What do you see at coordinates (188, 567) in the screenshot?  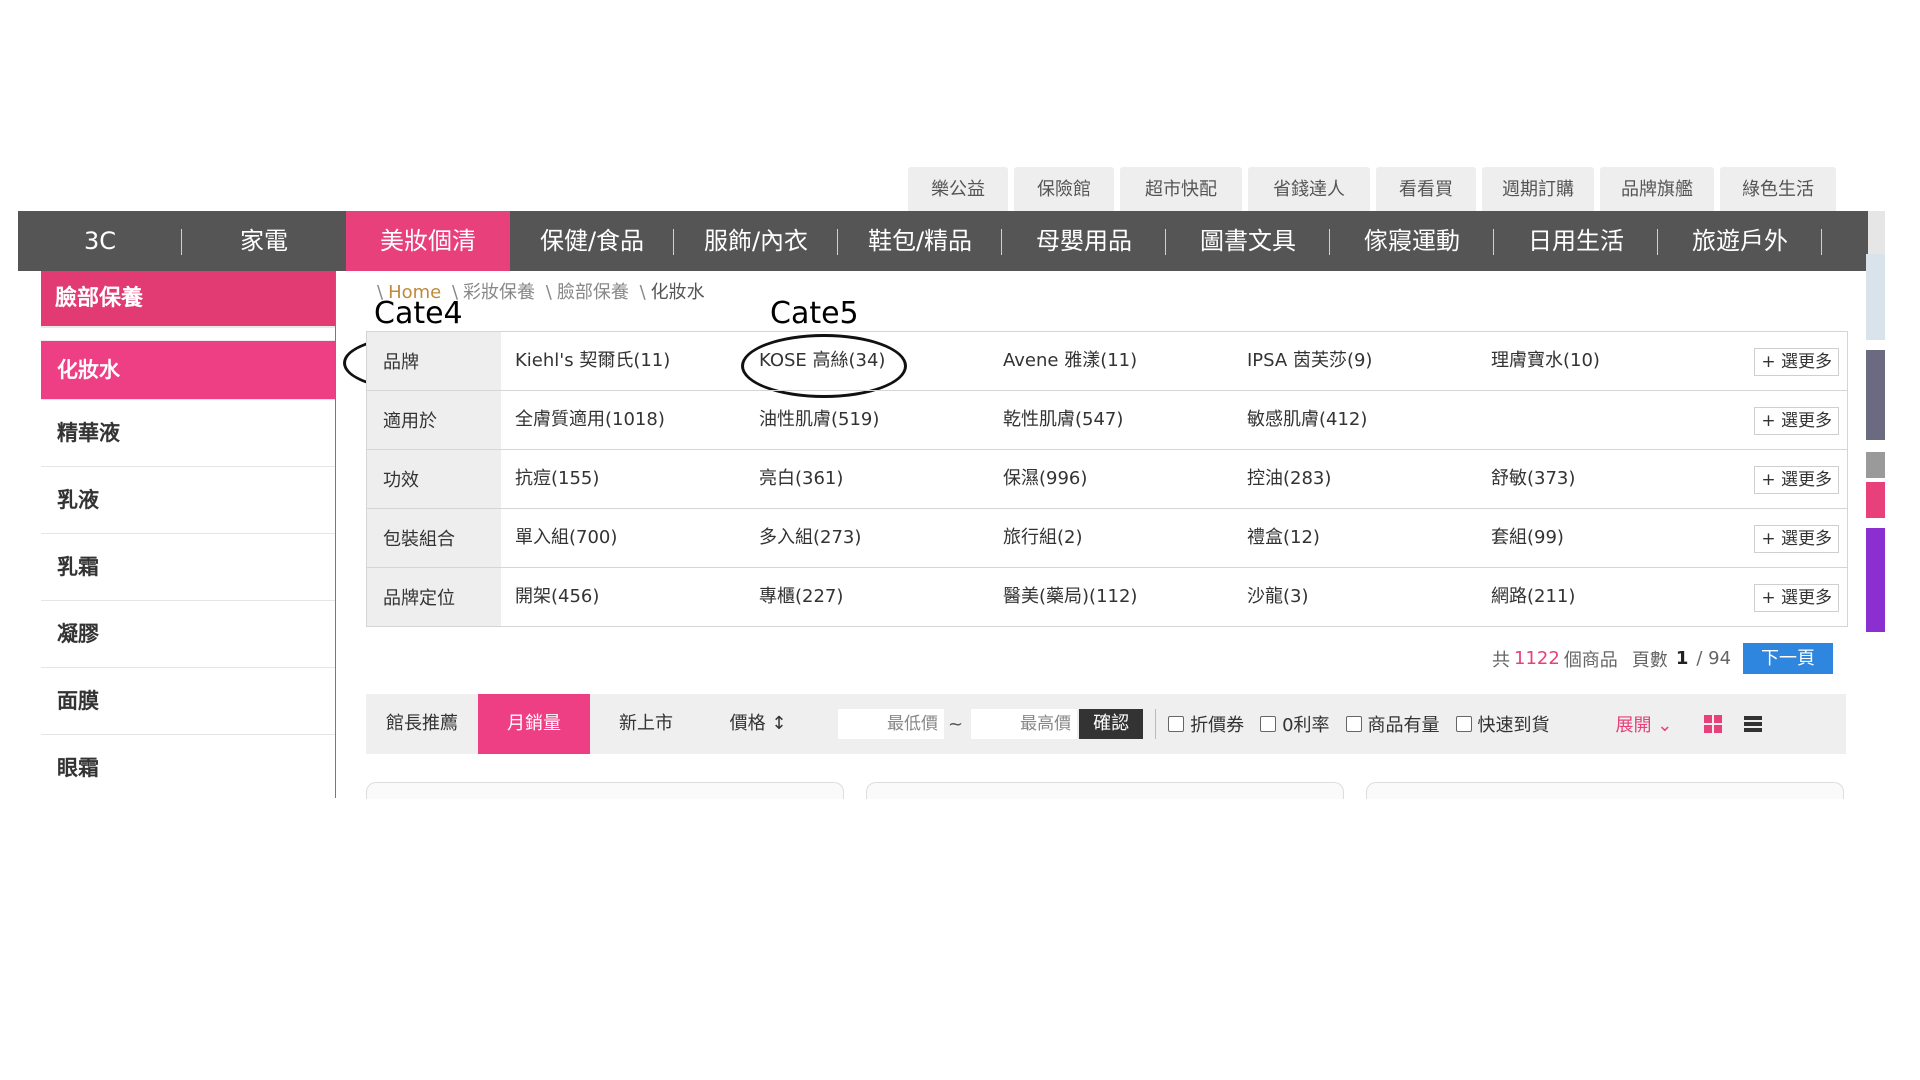 I see `sidebar-item-cream: 乳霜` at bounding box center [188, 567].